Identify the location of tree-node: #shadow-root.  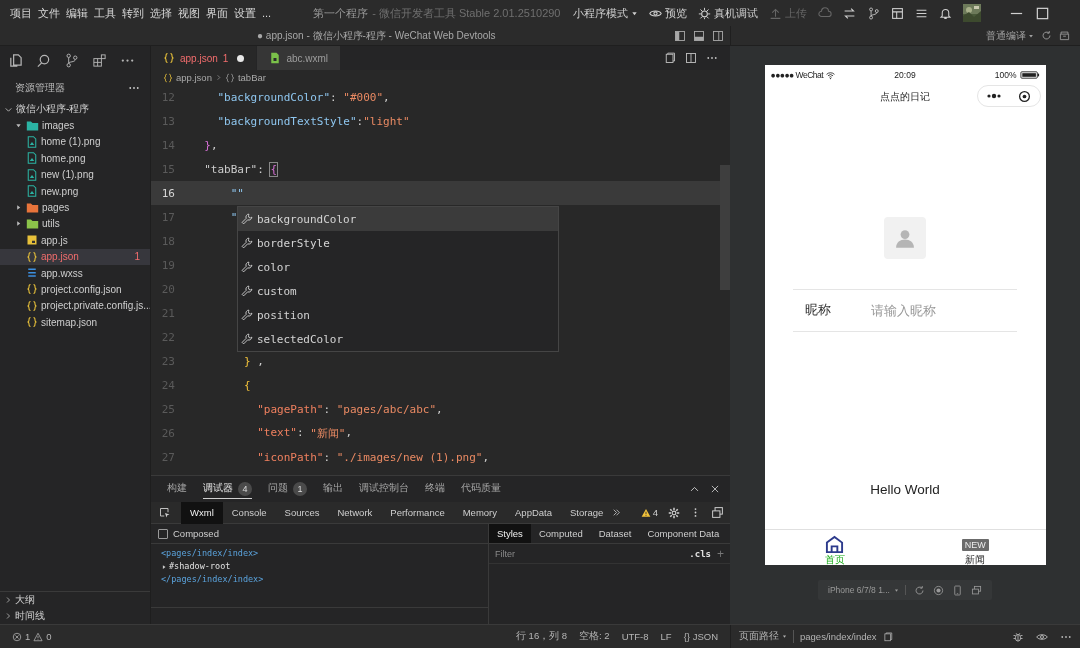
(200, 566).